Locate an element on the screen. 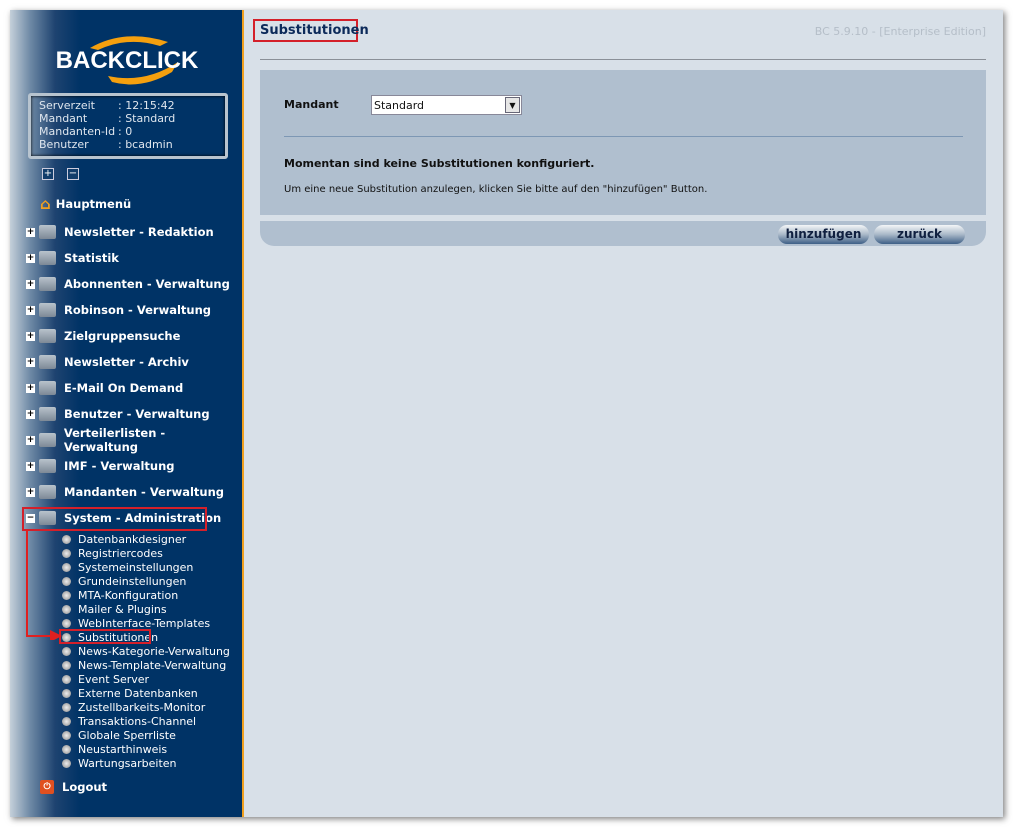 The width and height of the screenshot is (1013, 827). submenu-item: Neustarthinweis is located at coordinates (114, 749).